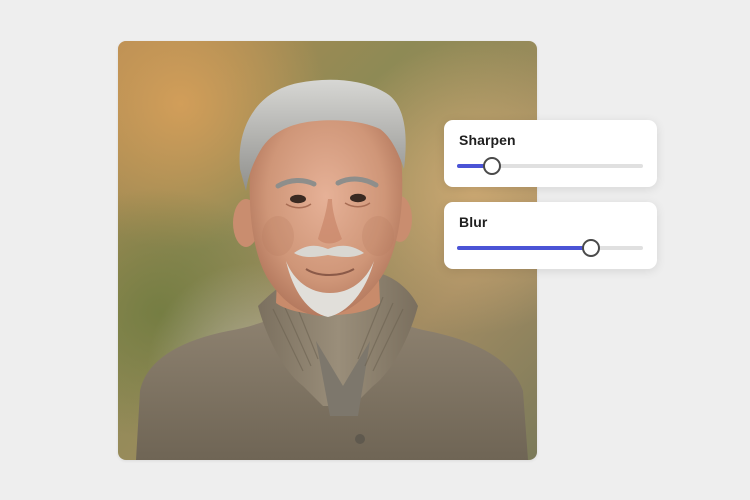  Describe the element at coordinates (550, 166) in the screenshot. I see `sharpen-slider` at that location.